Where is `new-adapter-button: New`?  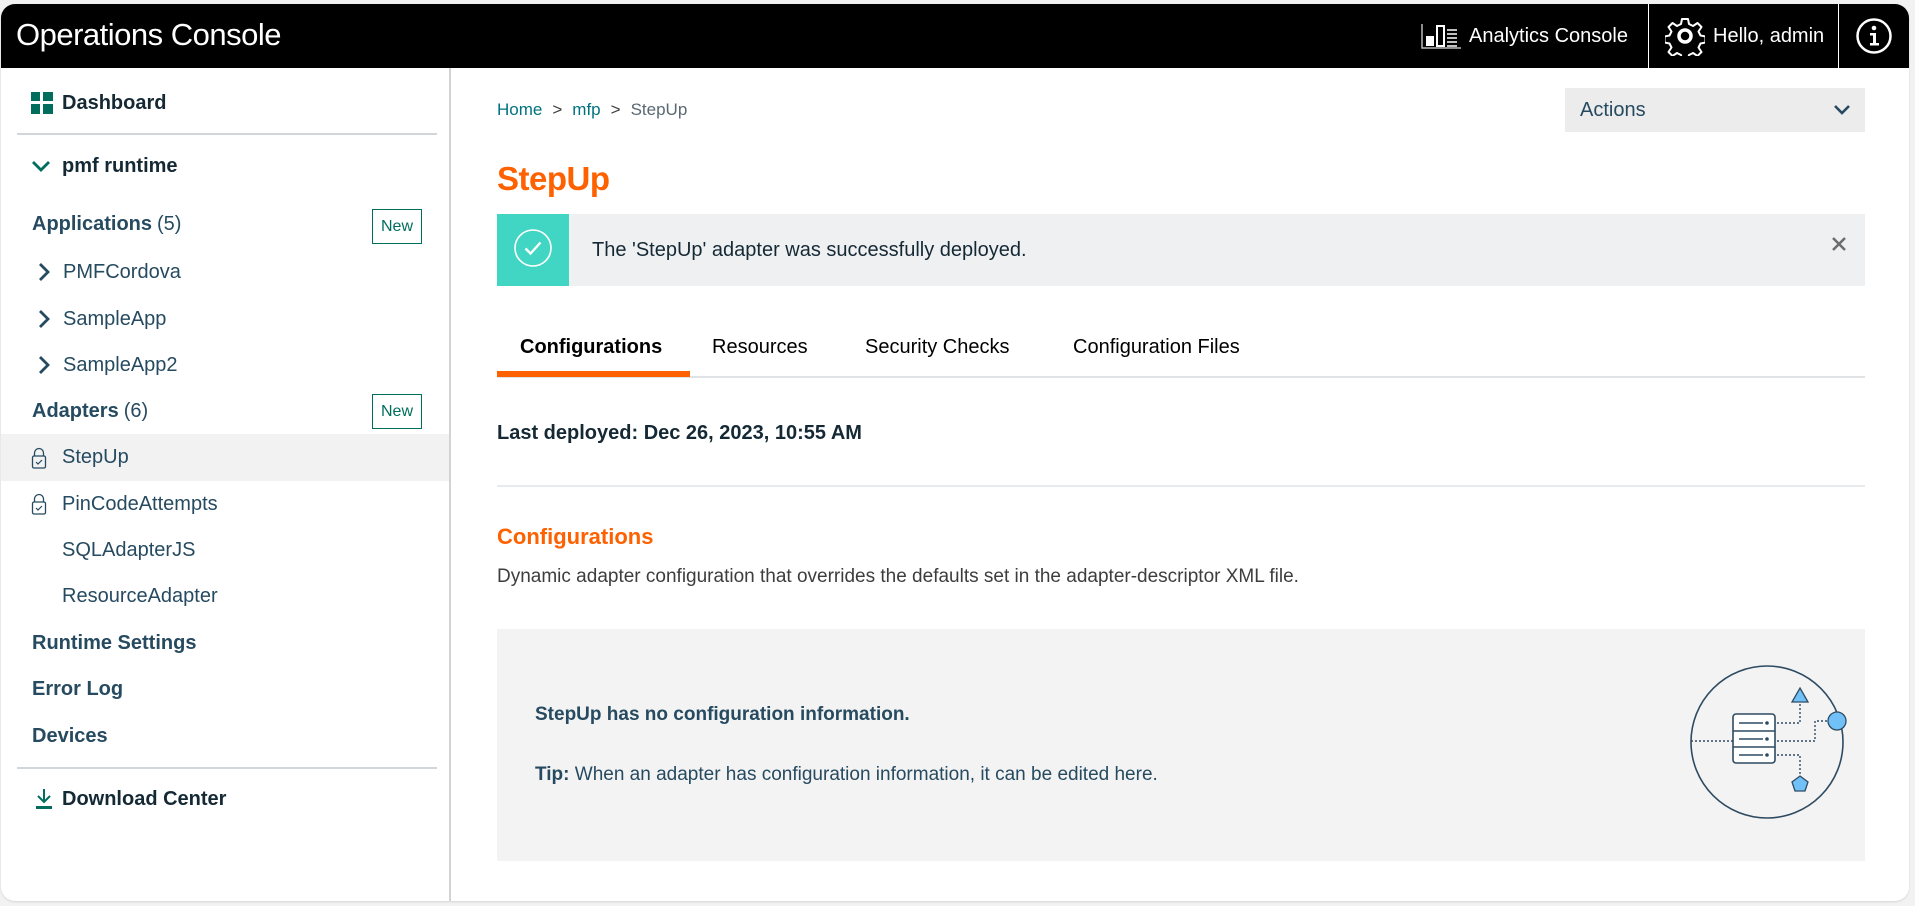
new-adapter-button: New is located at coordinates (397, 411).